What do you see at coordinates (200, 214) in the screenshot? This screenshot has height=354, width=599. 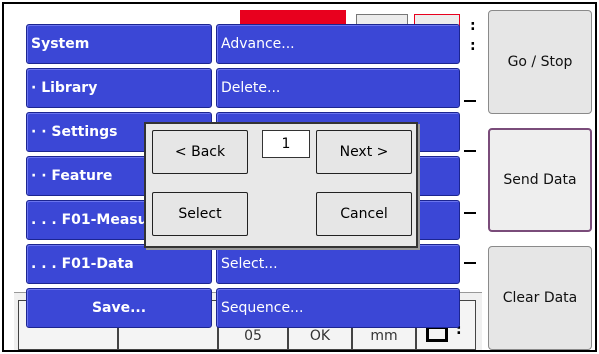 I see `select-button: Select` at bounding box center [200, 214].